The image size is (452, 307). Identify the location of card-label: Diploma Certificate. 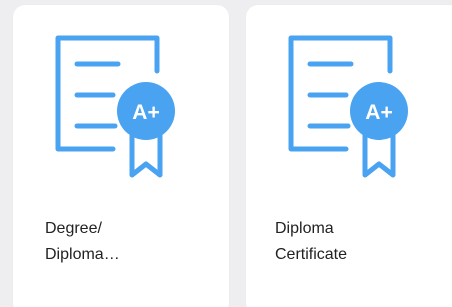
(311, 241).